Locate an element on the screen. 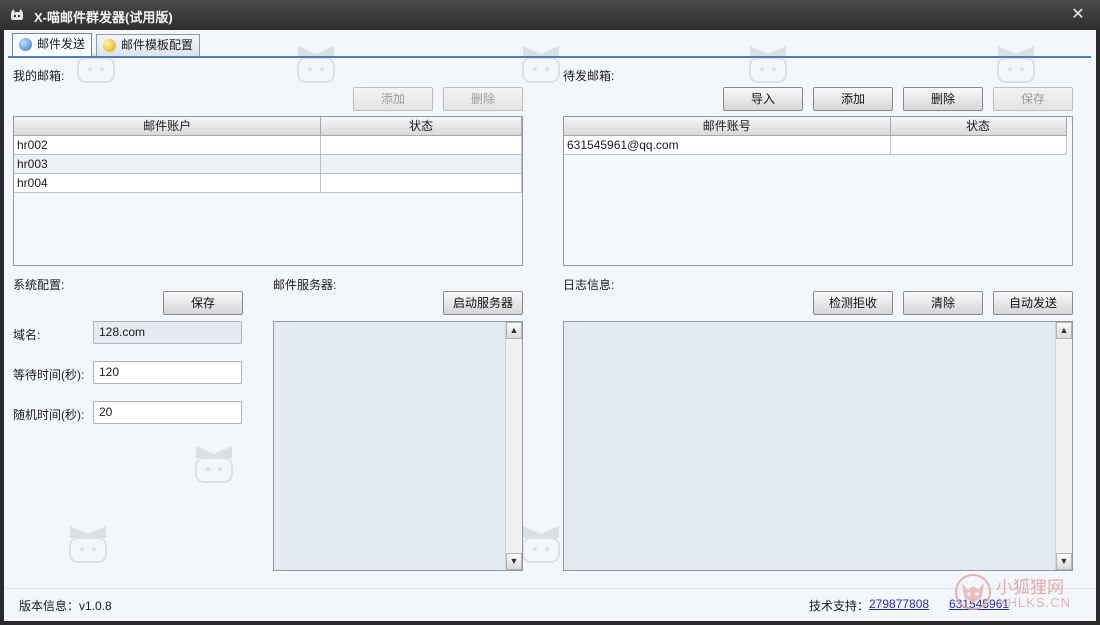 This screenshot has width=1100, height=625. tab-template-config: 邮件模板配置 is located at coordinates (148, 45).